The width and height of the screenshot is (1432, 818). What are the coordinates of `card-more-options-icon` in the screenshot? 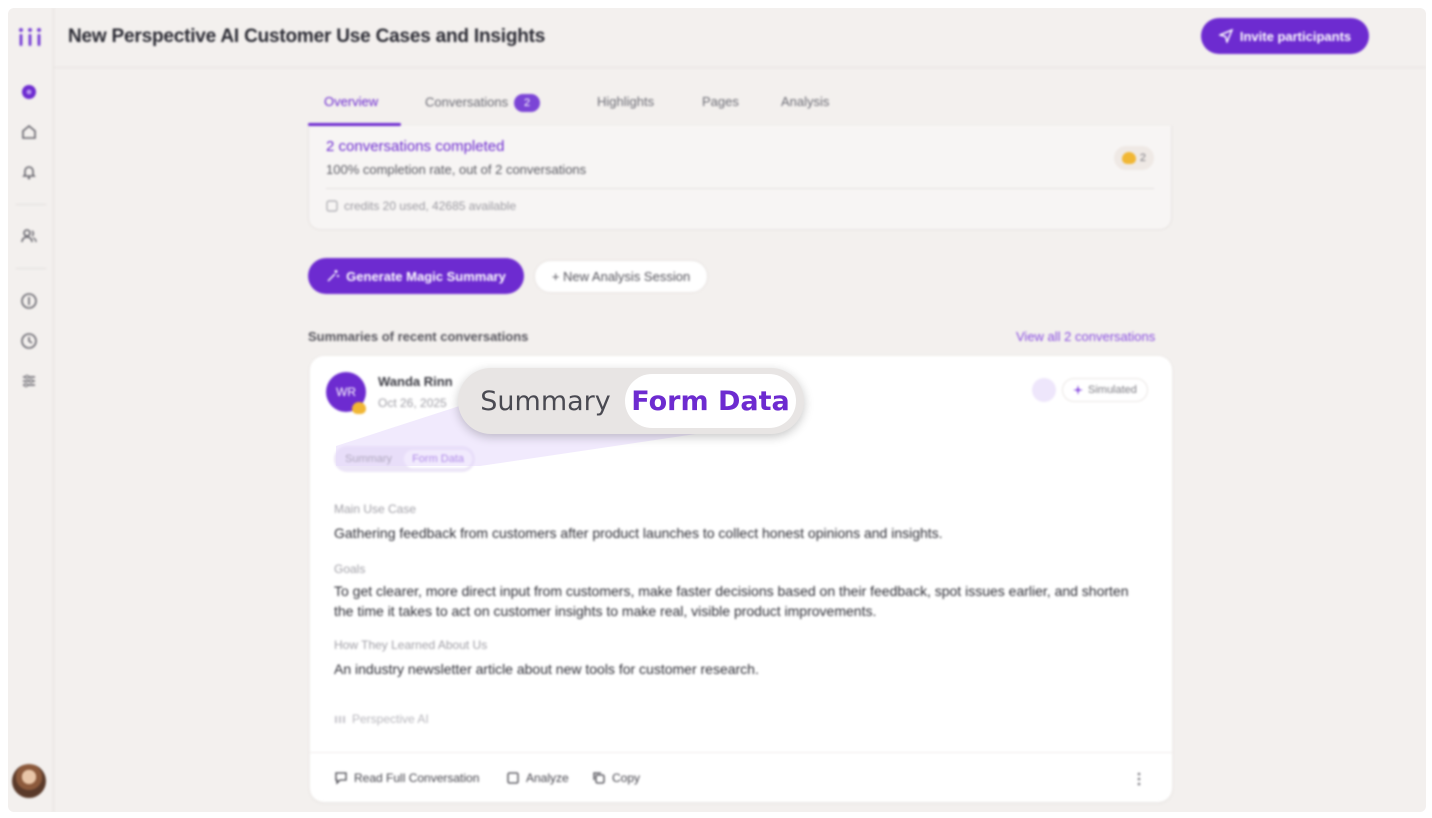 It's located at (1139, 779).